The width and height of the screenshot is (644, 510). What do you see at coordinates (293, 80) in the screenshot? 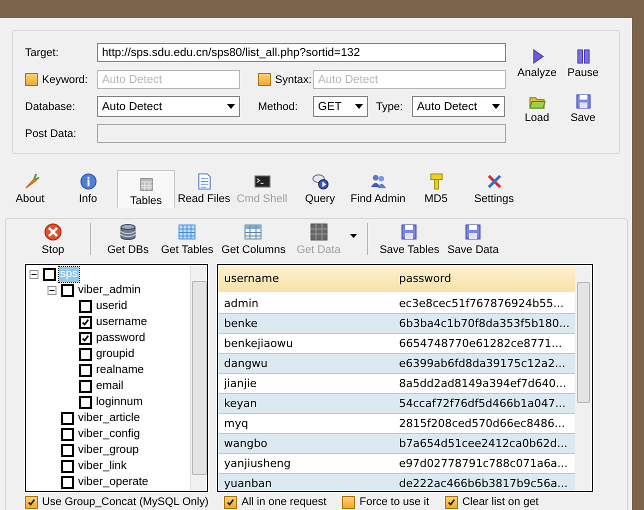
I see `syntax-label: Syntax:` at bounding box center [293, 80].